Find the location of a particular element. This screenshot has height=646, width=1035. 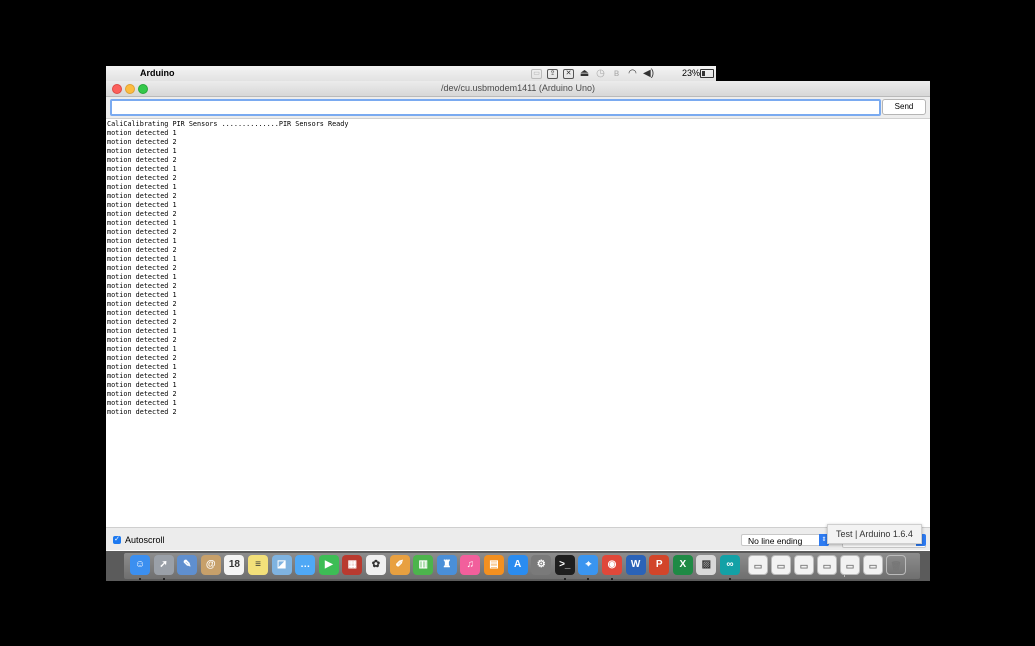

photo-app-icon: ✎ is located at coordinates (187, 565).